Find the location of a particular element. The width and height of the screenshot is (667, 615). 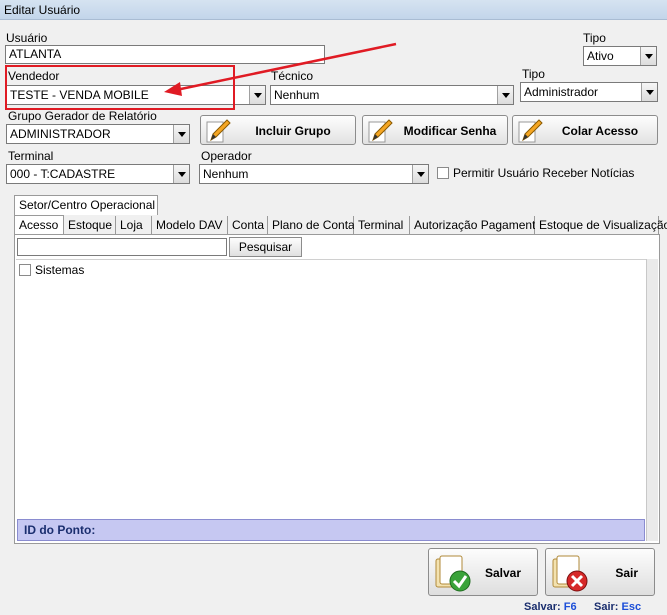

salvar-shortcut: Salvar: F6 is located at coordinates (550, 607).